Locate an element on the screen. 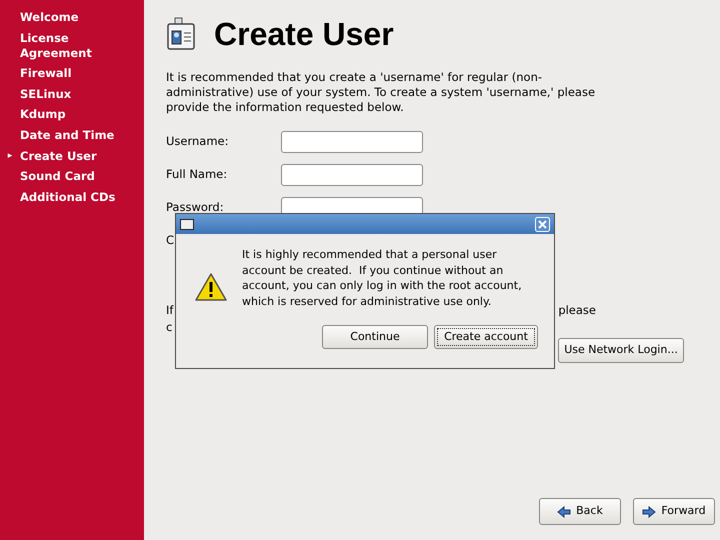 The height and width of the screenshot is (540, 720). body-text: If is located at coordinates (170, 310).